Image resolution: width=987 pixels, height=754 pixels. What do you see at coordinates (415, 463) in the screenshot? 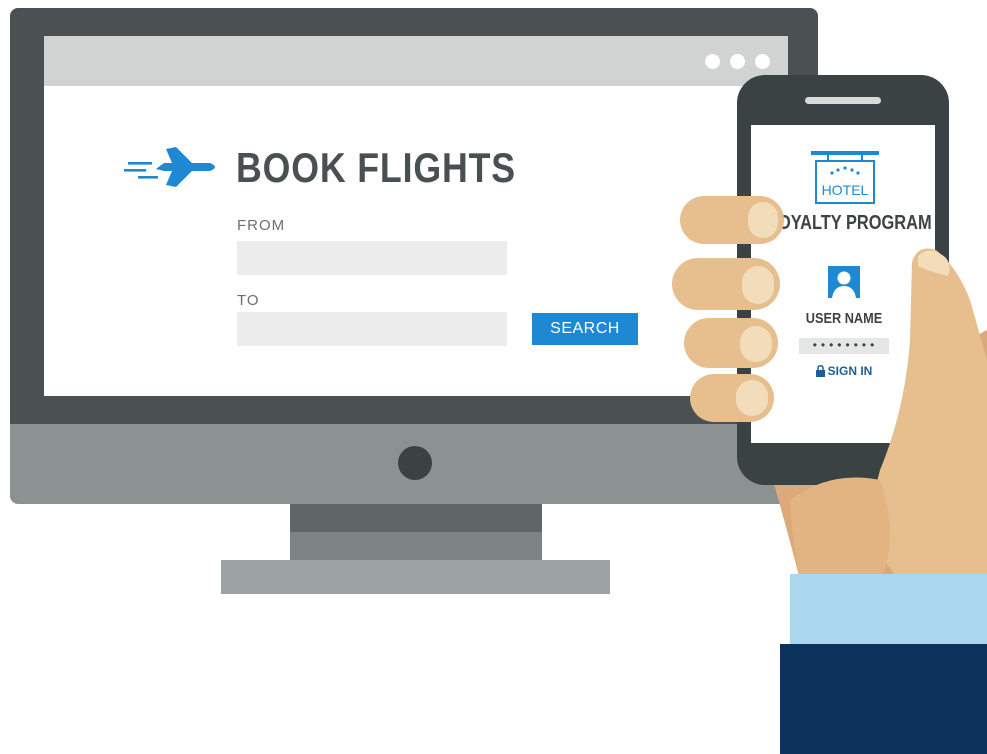
I see `monitor-power-button` at bounding box center [415, 463].